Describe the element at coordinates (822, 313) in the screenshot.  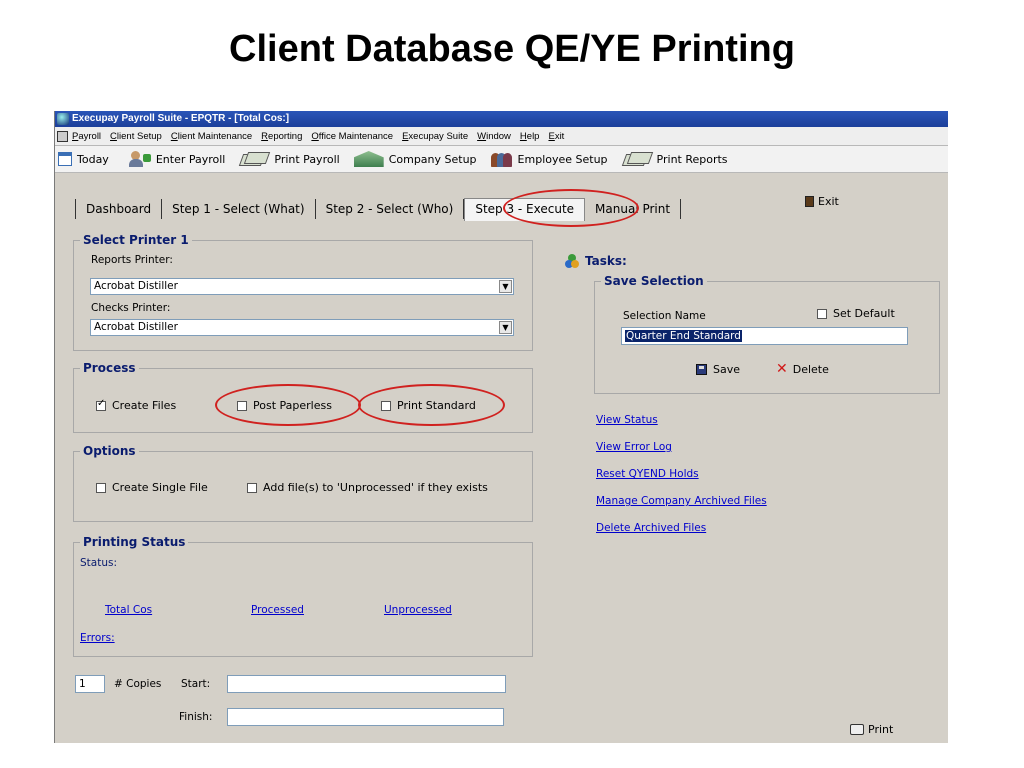
I see `set-default-box` at that location.